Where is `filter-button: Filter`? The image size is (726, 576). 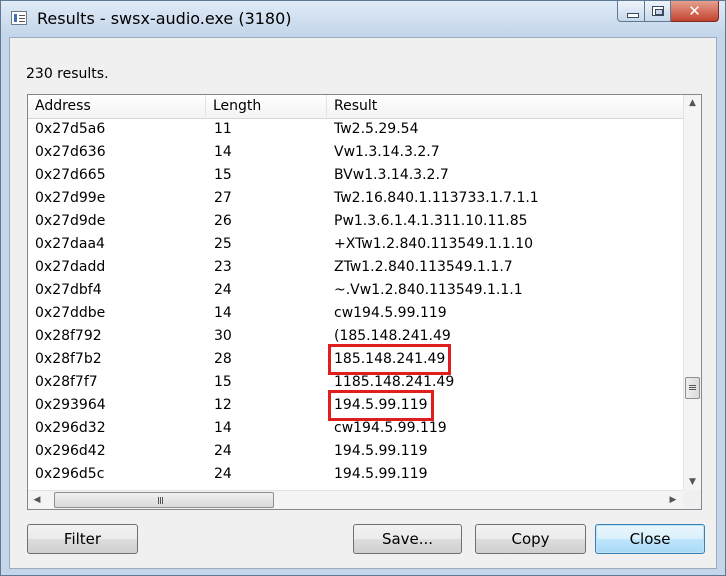 filter-button: Filter is located at coordinates (82, 539).